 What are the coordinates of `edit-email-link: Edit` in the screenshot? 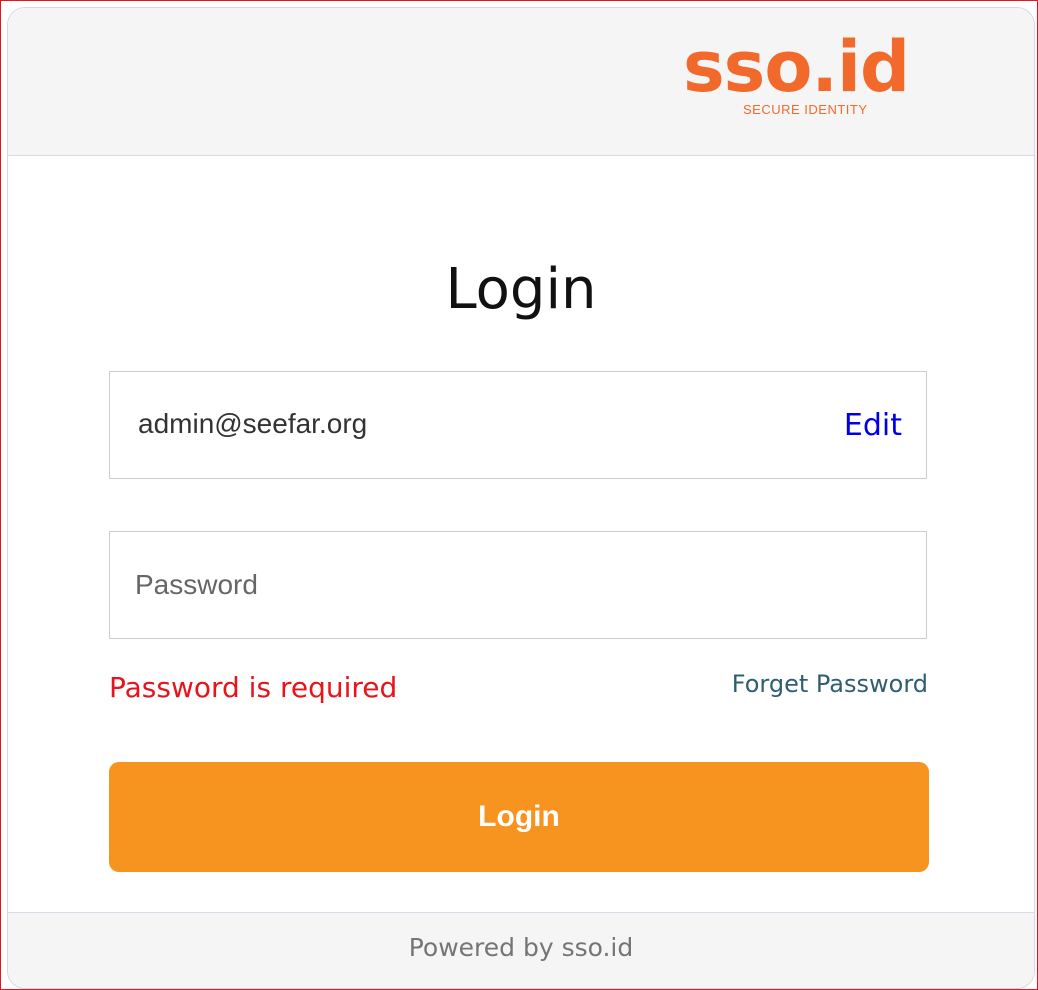 It's located at (873, 425).